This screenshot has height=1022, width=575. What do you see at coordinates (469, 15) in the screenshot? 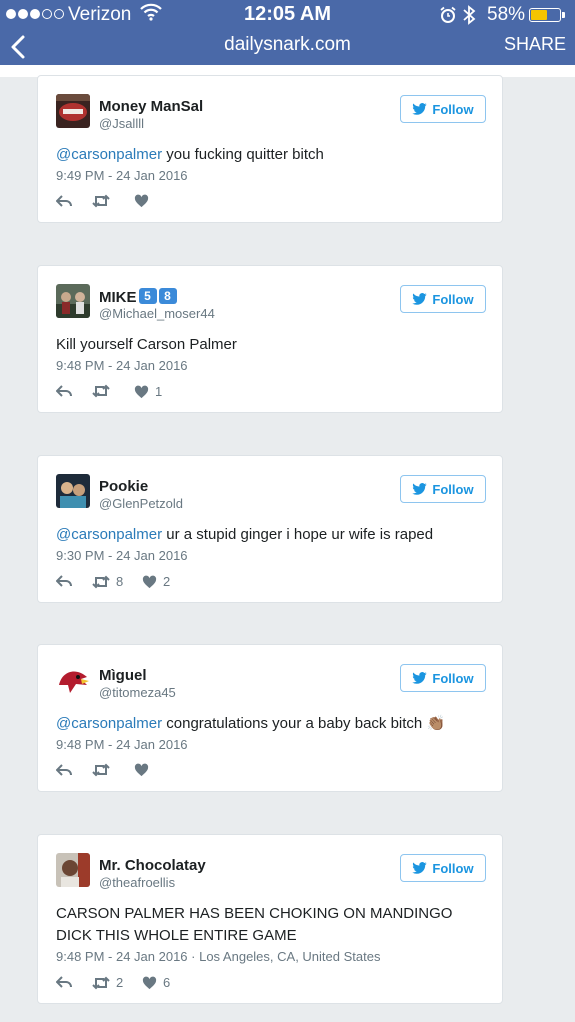
I see `bluetooth-icon` at bounding box center [469, 15].